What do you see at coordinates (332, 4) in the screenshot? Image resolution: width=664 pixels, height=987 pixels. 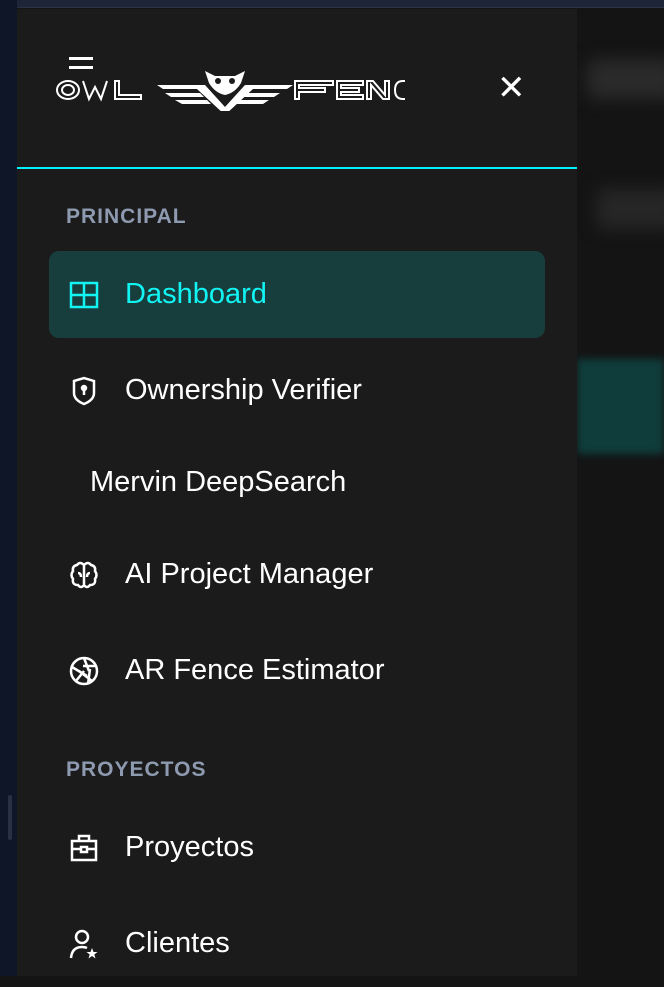 I see `top-bar` at bounding box center [332, 4].